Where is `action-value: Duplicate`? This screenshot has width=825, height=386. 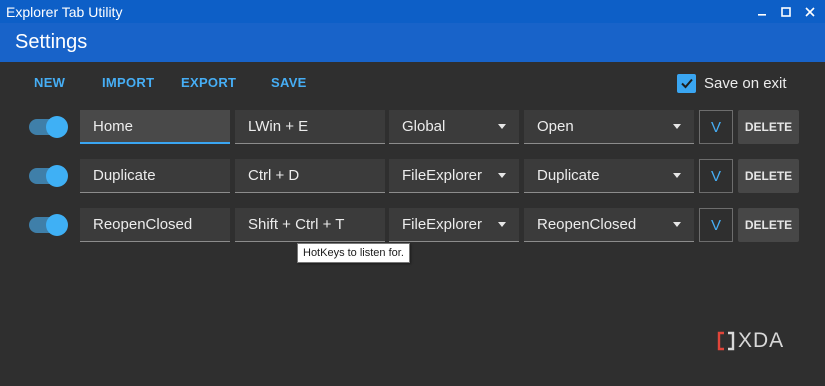
action-value: Duplicate is located at coordinates (568, 175).